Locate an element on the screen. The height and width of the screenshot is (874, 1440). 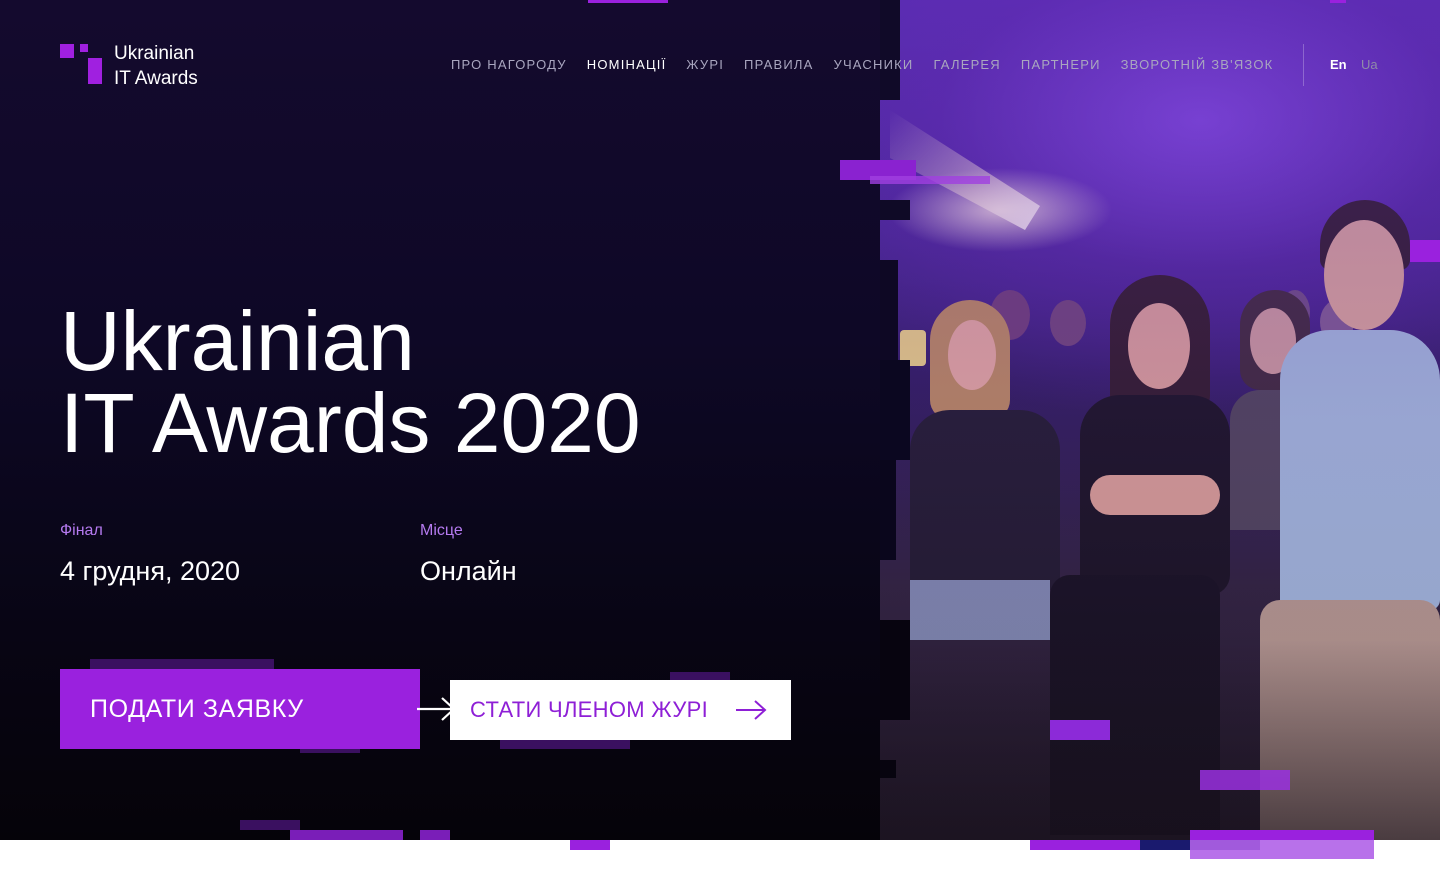
page-title: Ukrainian IT Awards 2020 is located at coordinates (350, 382).